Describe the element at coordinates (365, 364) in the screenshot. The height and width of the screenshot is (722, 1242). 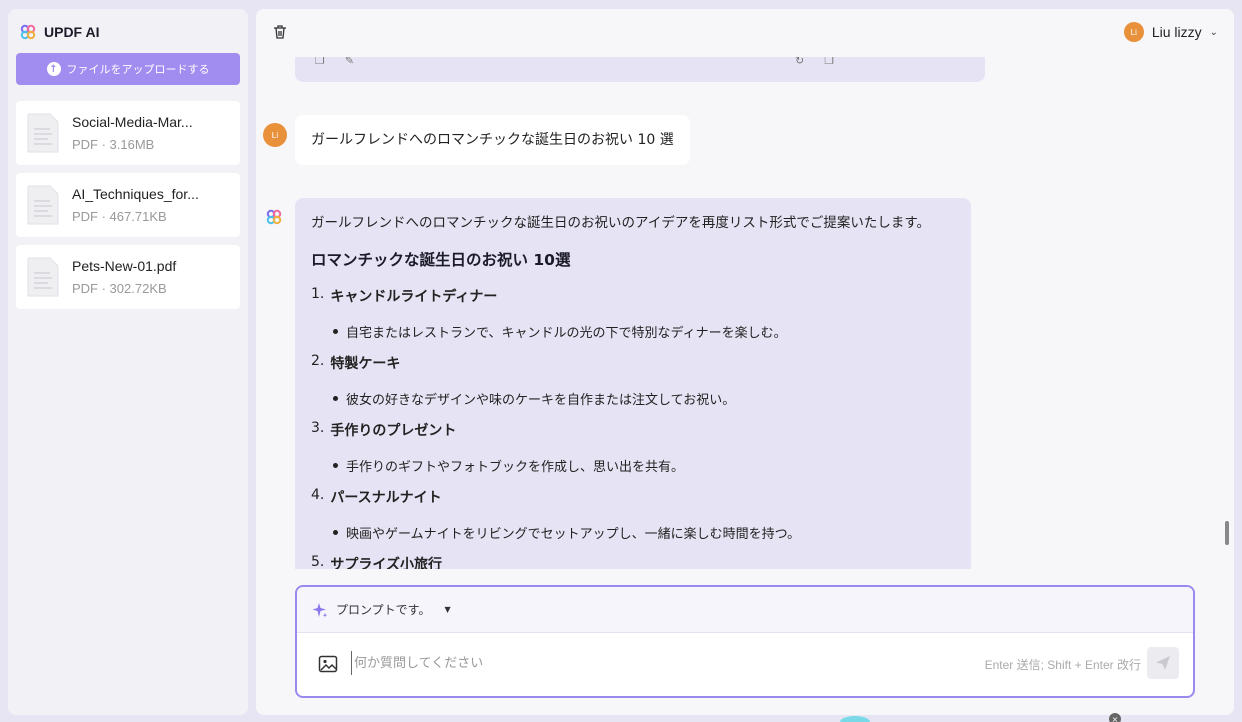
I see `item-title: 特製ケーキ` at that location.